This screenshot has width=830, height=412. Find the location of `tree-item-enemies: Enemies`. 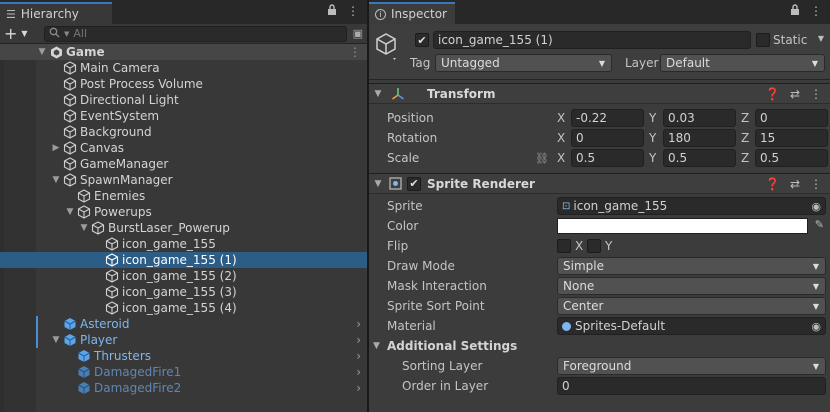

tree-item-enemies: Enemies is located at coordinates (183, 196).